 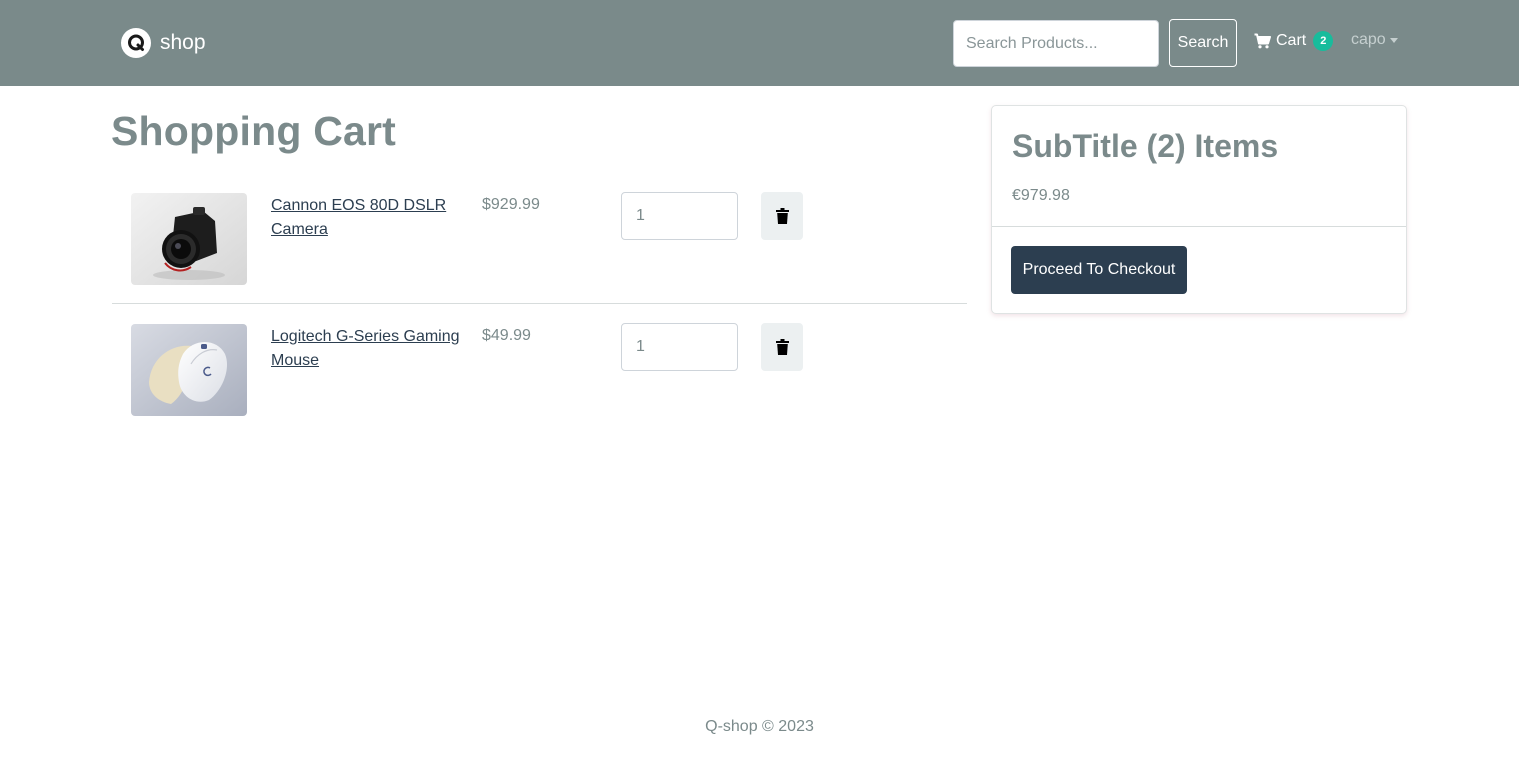 I want to click on product-price: $49.99, so click(x=506, y=335).